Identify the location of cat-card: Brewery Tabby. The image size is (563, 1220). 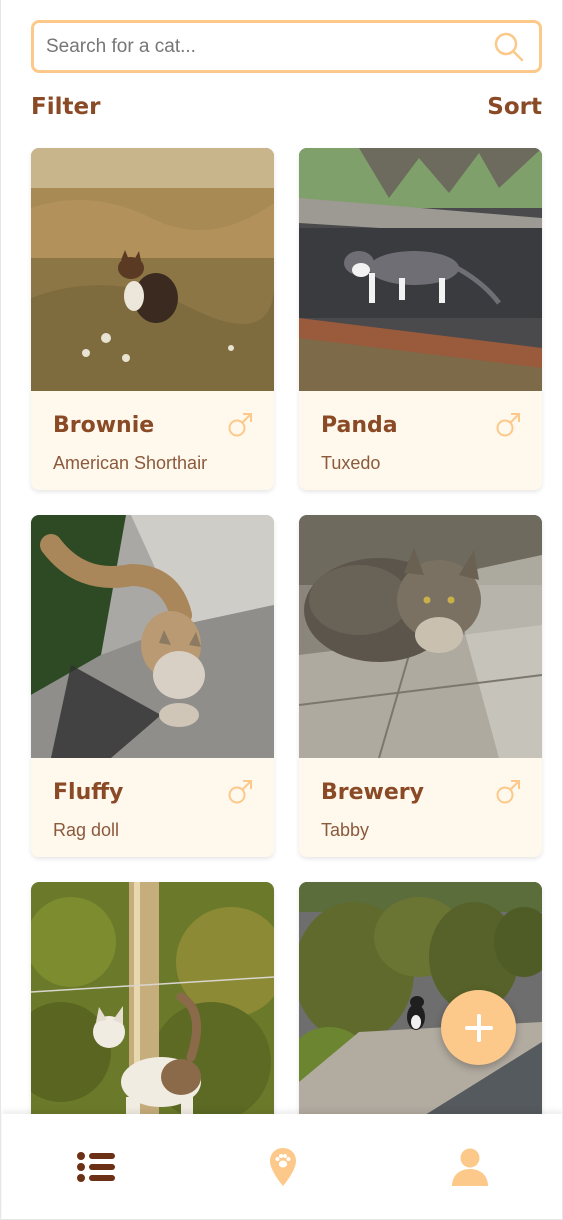
(420, 686).